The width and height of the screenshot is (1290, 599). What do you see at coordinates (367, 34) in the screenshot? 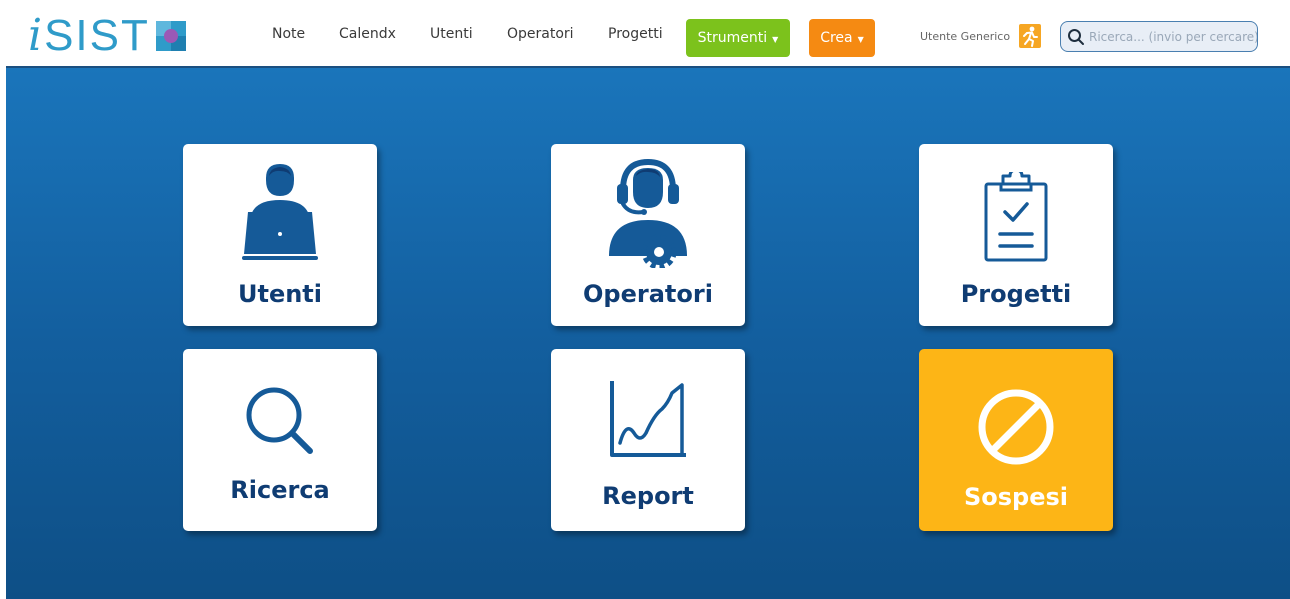
I see `nav-calendx: Calendx` at bounding box center [367, 34].